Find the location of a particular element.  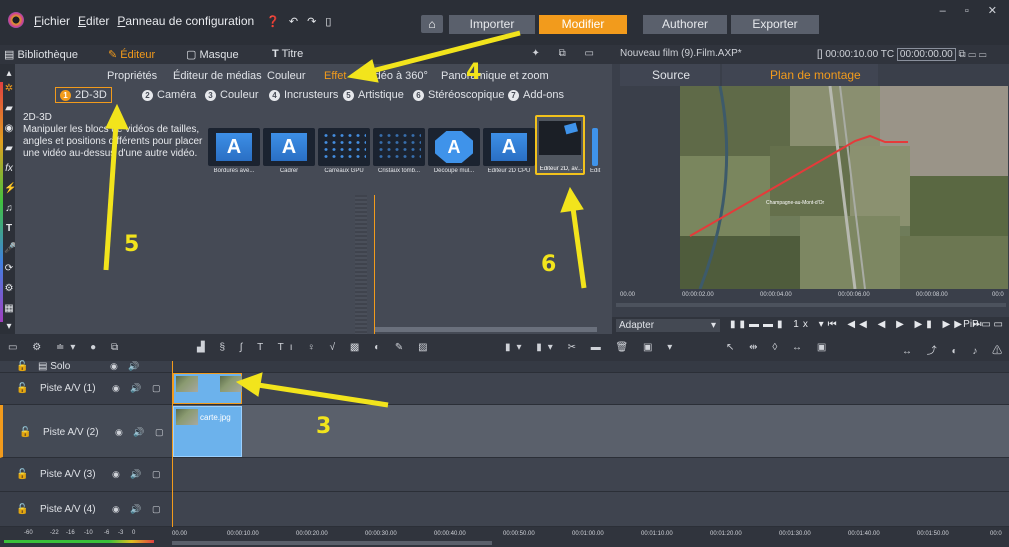

annotation-number-6: 6 is located at coordinates (549, 264).